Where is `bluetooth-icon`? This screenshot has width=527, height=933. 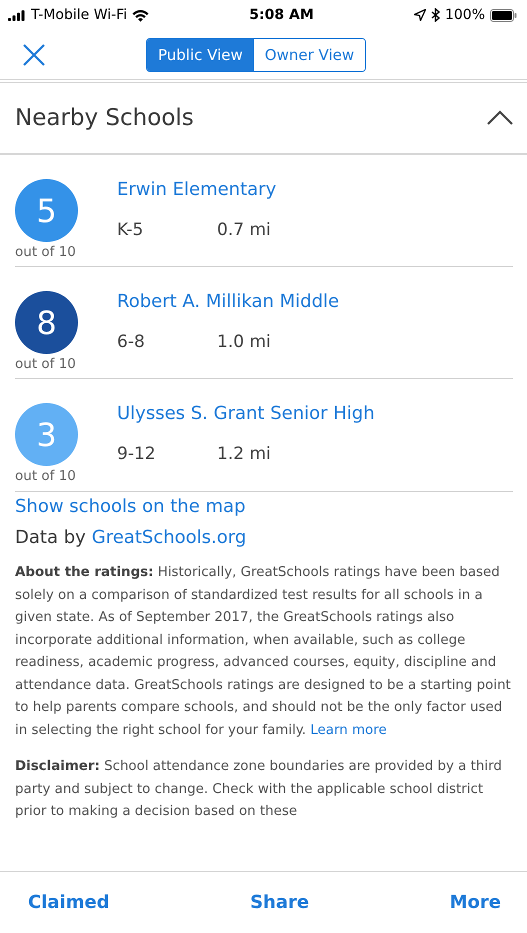 bluetooth-icon is located at coordinates (435, 15).